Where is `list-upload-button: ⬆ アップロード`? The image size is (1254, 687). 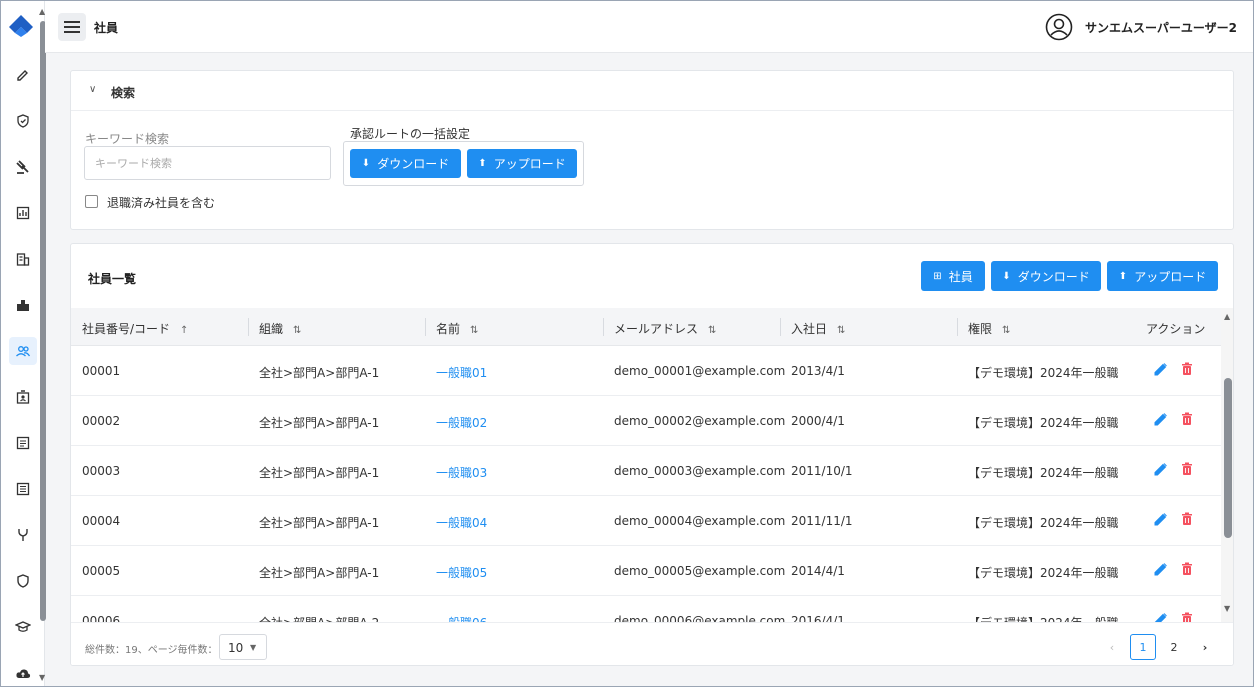
list-upload-button: ⬆ アップロード is located at coordinates (1162, 276).